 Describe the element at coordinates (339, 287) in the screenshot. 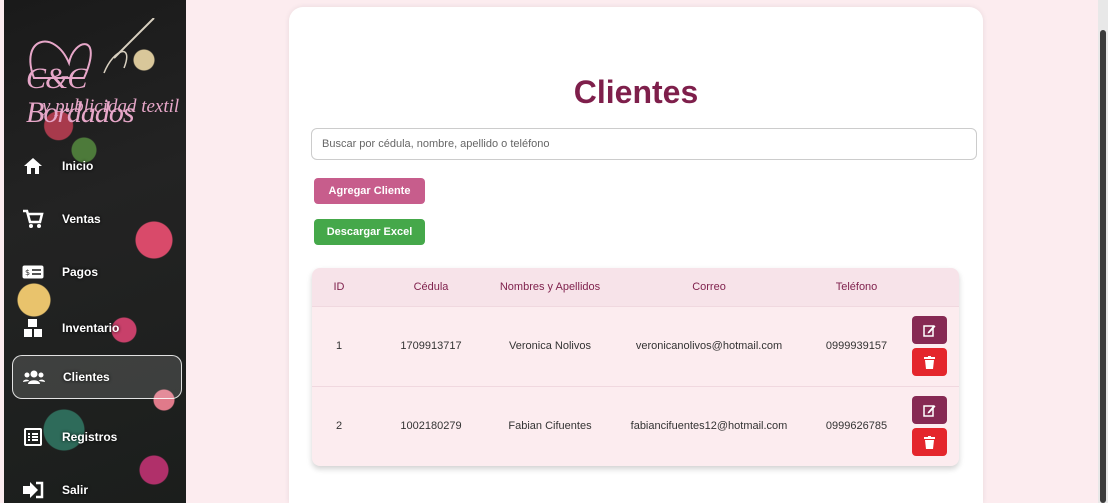

I see `column-header-id: ID` at that location.